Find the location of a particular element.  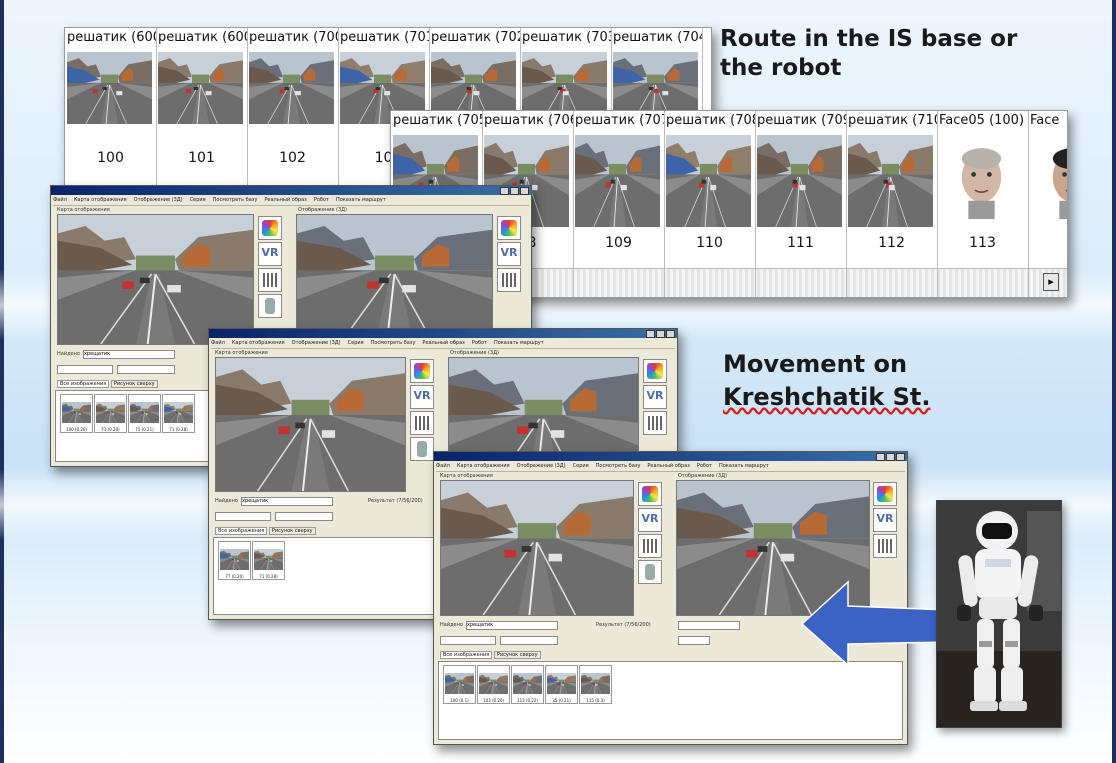

filmstrip-cell: решатик (600 101 is located at coordinates (202, 109).